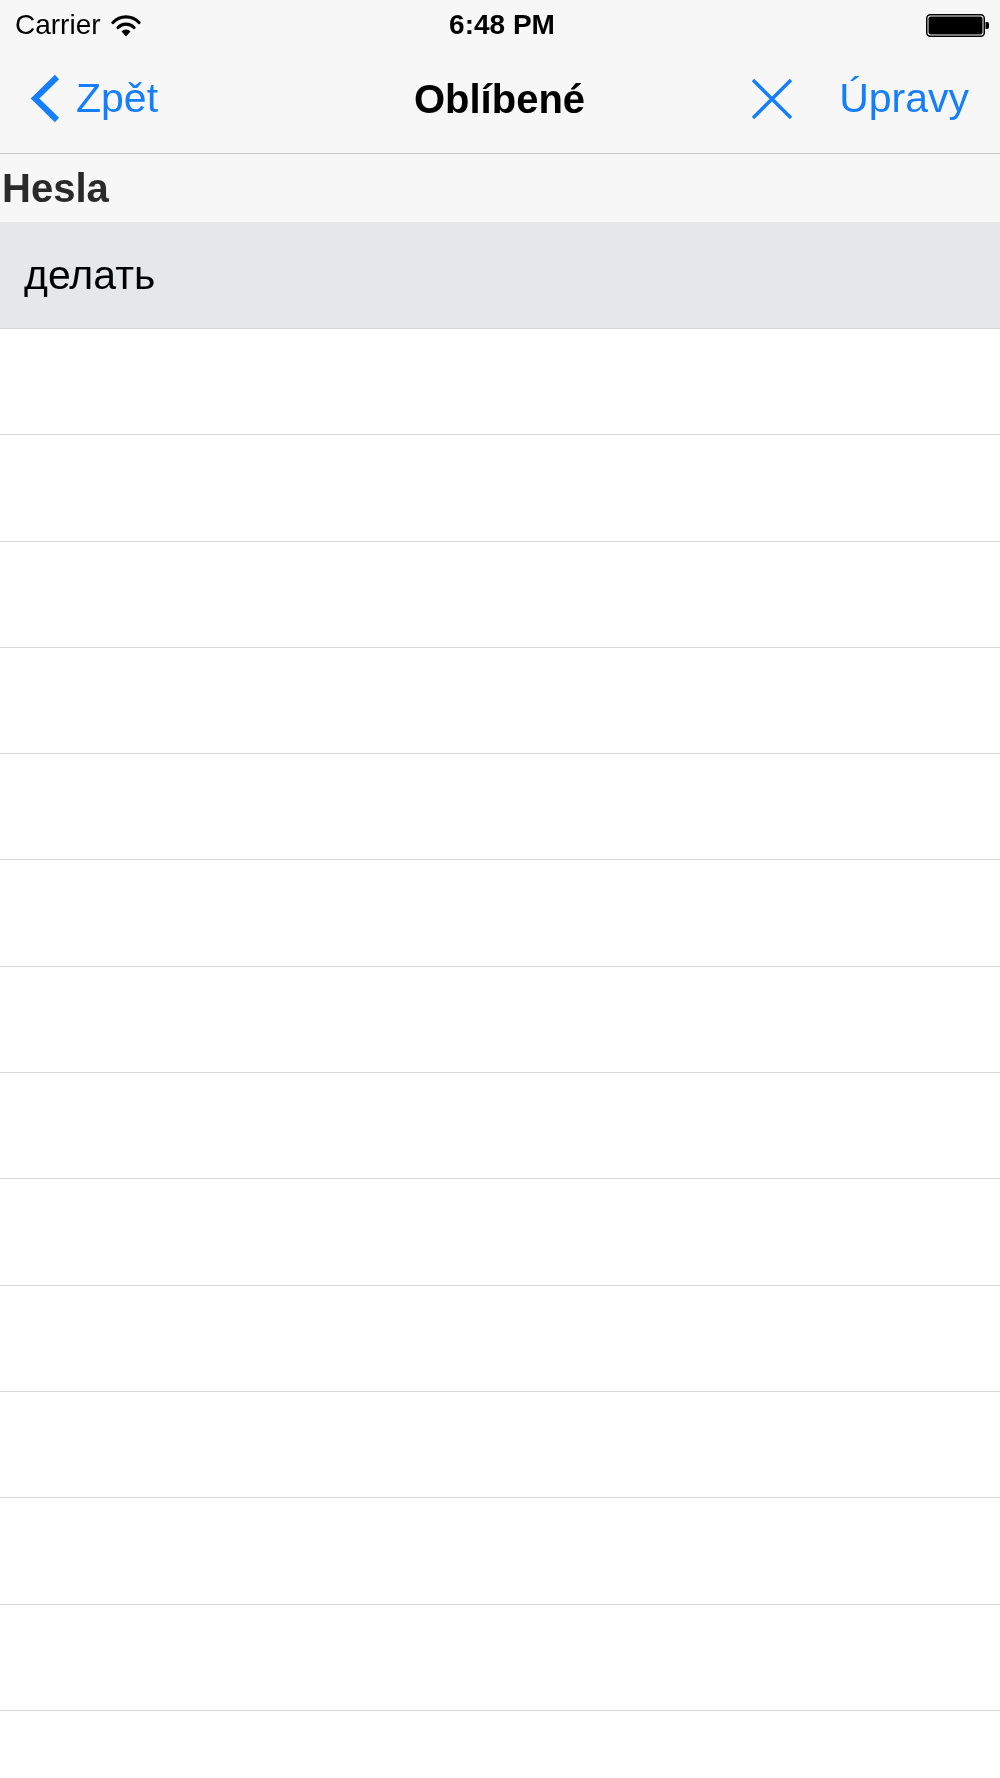 The width and height of the screenshot is (1000, 1778). What do you see at coordinates (502, 25) in the screenshot?
I see `status-time: 6:48 PM` at bounding box center [502, 25].